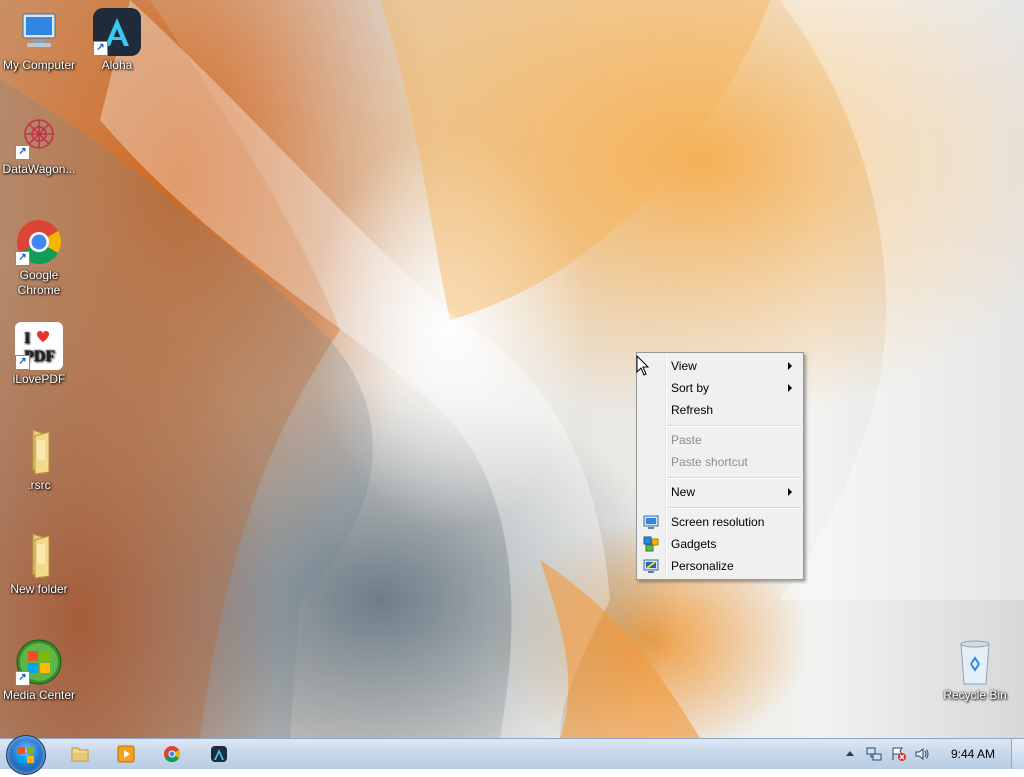  What do you see at coordinates (651, 522) in the screenshot?
I see `screen-resolution-icon` at bounding box center [651, 522].